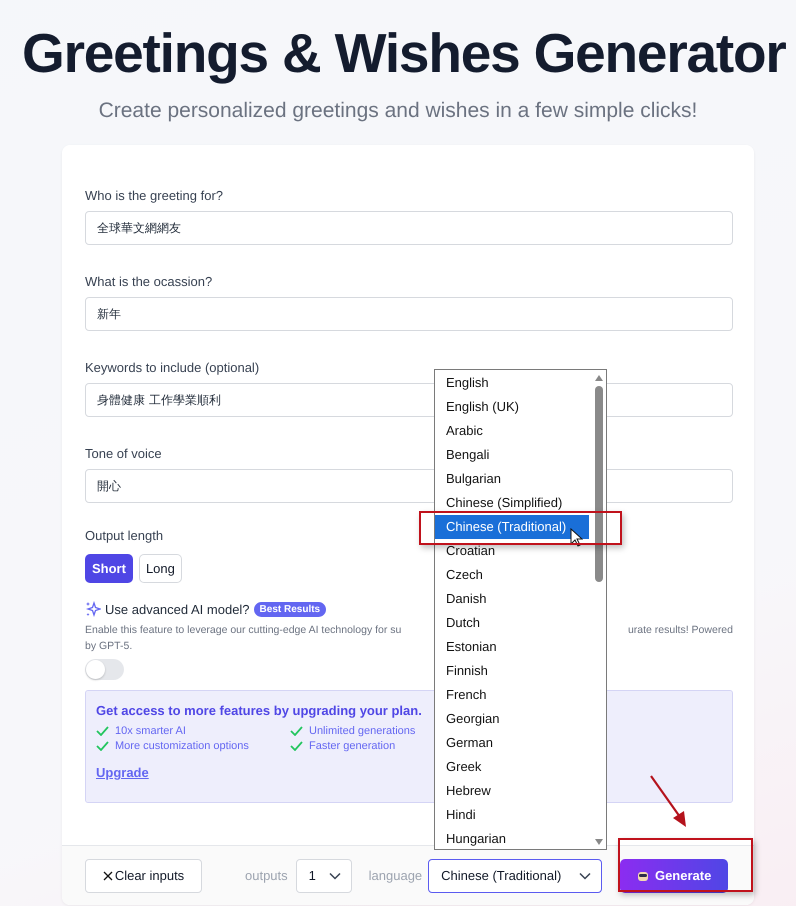 This screenshot has width=796, height=906. Describe the element at coordinates (512, 623) in the screenshot. I see `language-option: Dutch` at that location.